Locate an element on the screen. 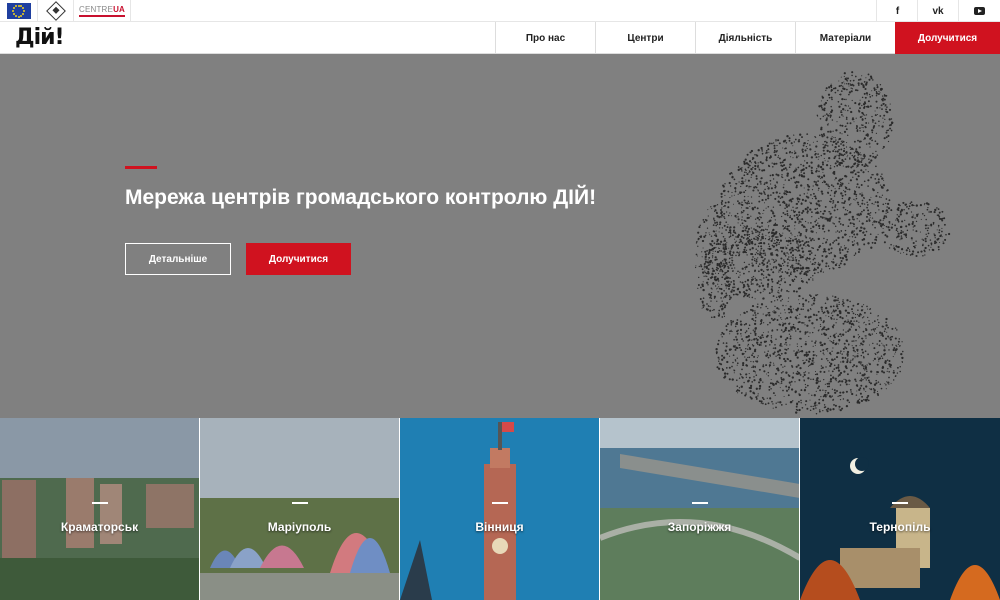 This screenshot has width=1000, height=600. centre-ua-logo: CENTREUA is located at coordinates (102, 11).